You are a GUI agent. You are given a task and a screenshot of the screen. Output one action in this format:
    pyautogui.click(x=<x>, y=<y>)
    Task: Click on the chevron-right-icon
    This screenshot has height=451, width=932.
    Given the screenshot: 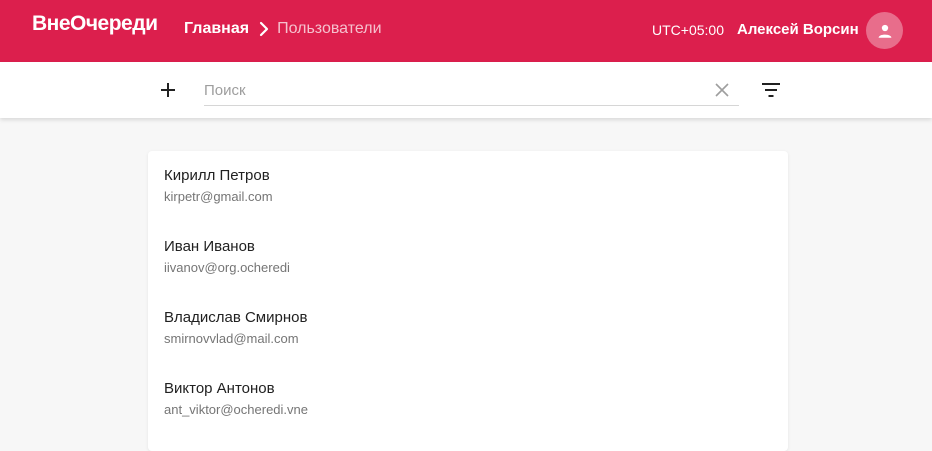 What is the action you would take?
    pyautogui.click(x=264, y=29)
    